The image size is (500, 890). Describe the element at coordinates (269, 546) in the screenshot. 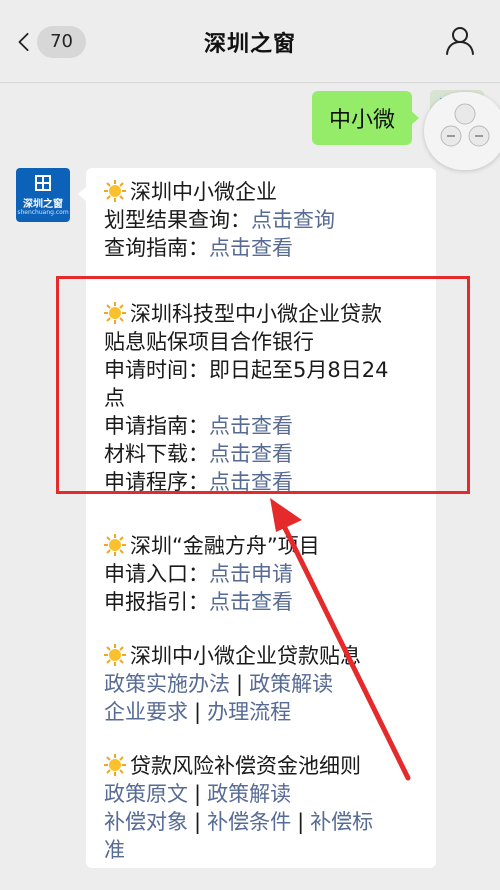

I see `section-title: 深圳“金融方舟”项目` at that location.